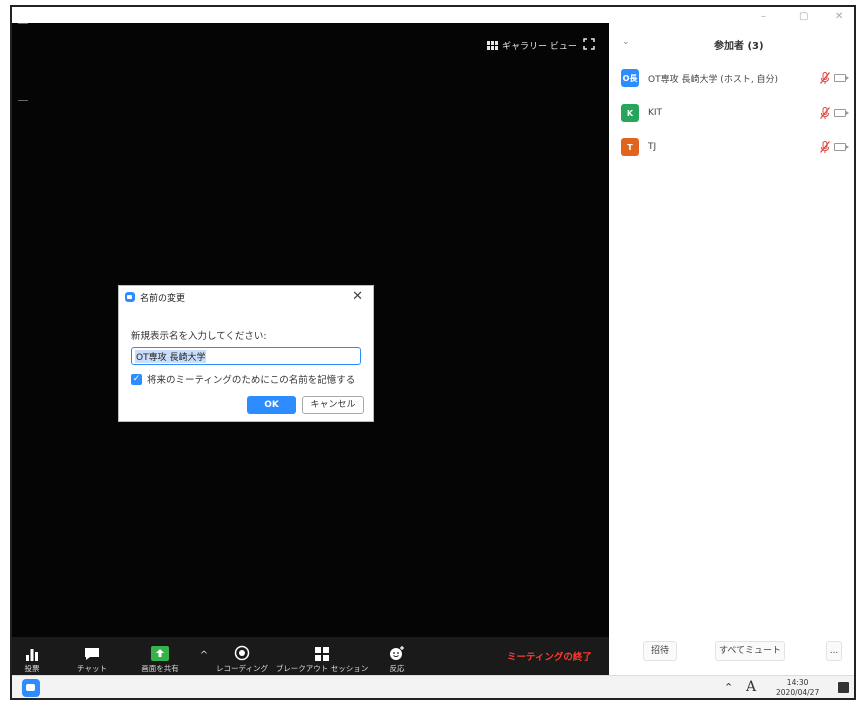 This screenshot has height=705, width=864. What do you see at coordinates (549, 656) in the screenshot?
I see `end-meeting-button: ミーティングの終了` at bounding box center [549, 656].